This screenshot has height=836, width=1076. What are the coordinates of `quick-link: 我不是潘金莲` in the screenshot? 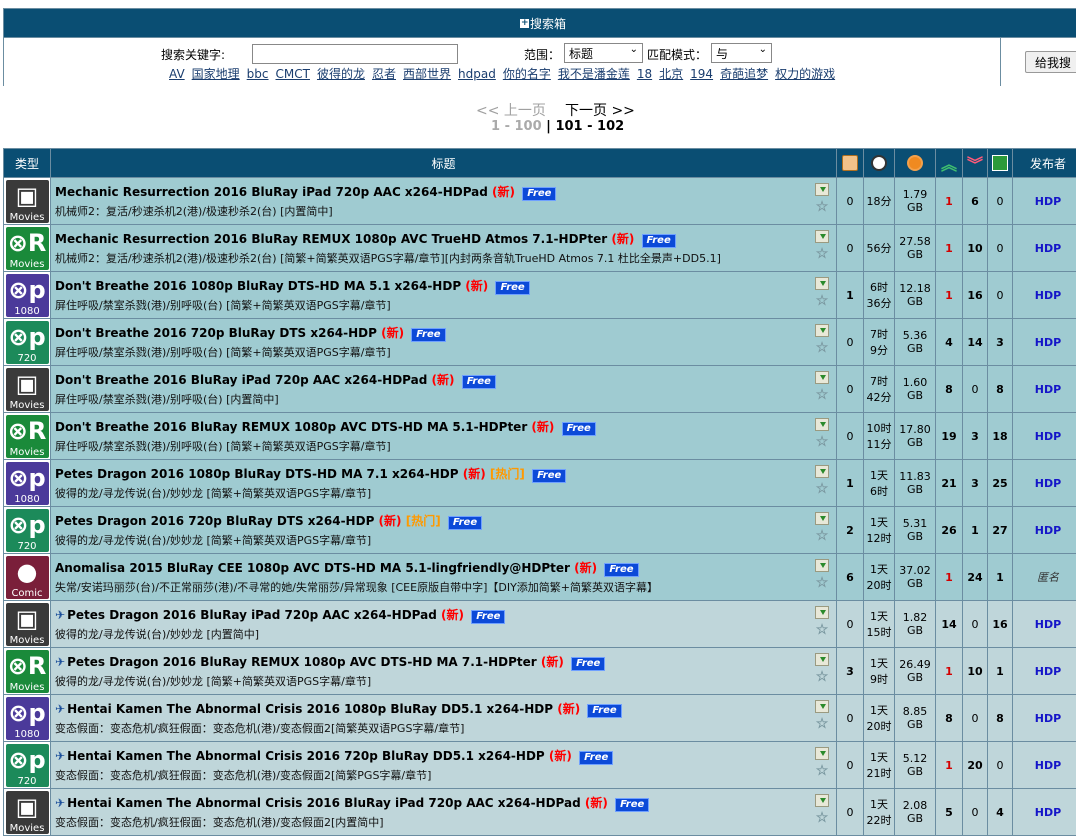 It's located at (594, 74).